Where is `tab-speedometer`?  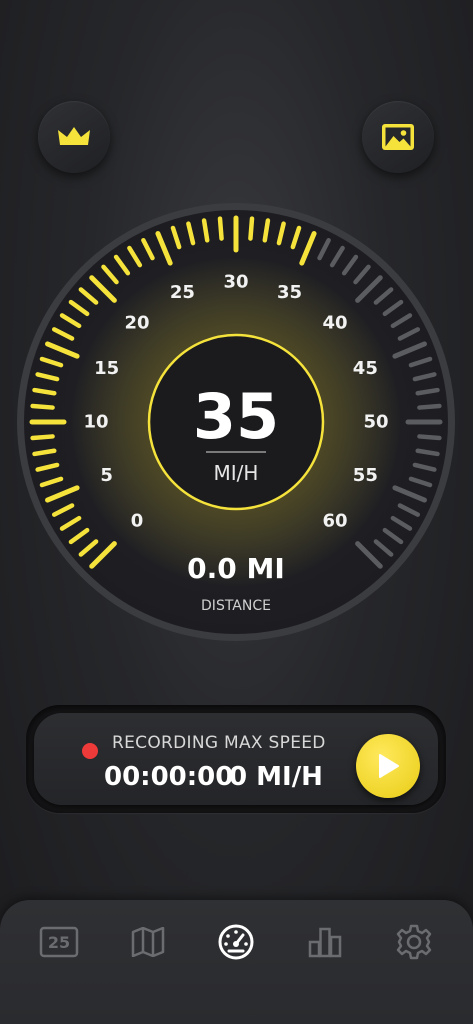
tab-speedometer is located at coordinates (236, 942).